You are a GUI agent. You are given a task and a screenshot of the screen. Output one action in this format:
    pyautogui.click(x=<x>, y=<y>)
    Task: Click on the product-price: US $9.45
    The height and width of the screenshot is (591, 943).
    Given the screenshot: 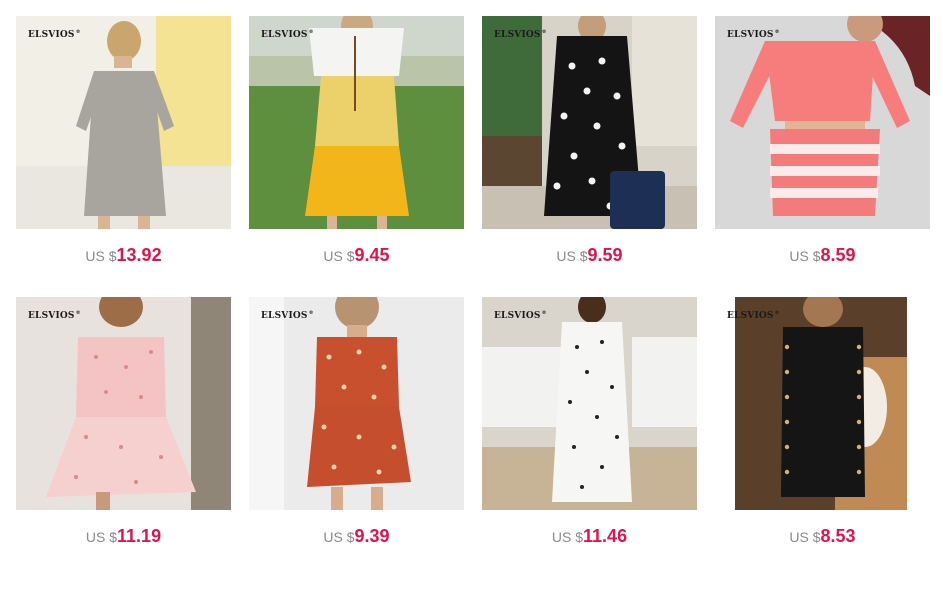 What is the action you would take?
    pyautogui.click(x=356, y=255)
    